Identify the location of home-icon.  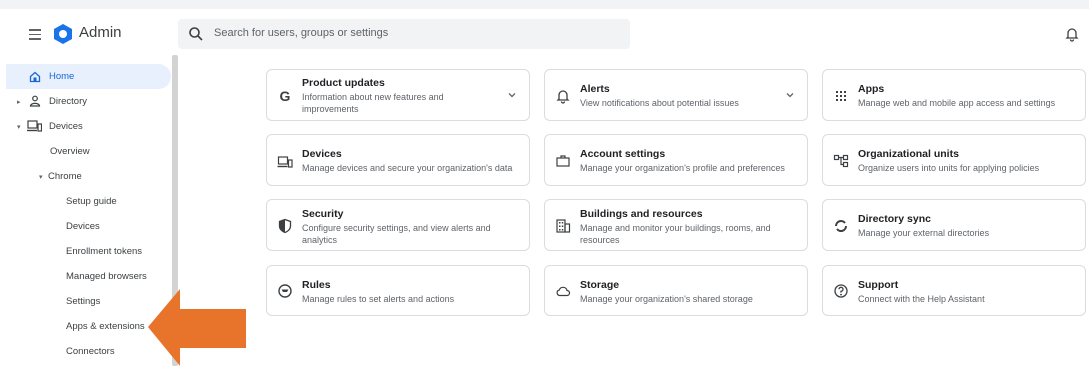
(35, 77).